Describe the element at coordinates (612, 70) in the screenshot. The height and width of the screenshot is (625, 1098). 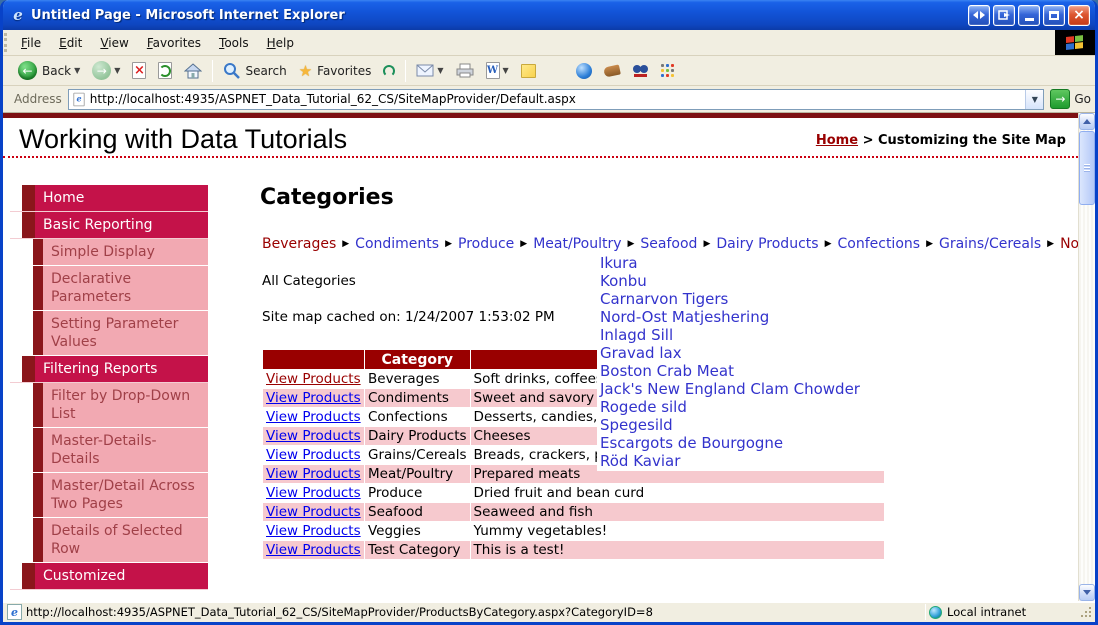
I see `addon-button` at that location.